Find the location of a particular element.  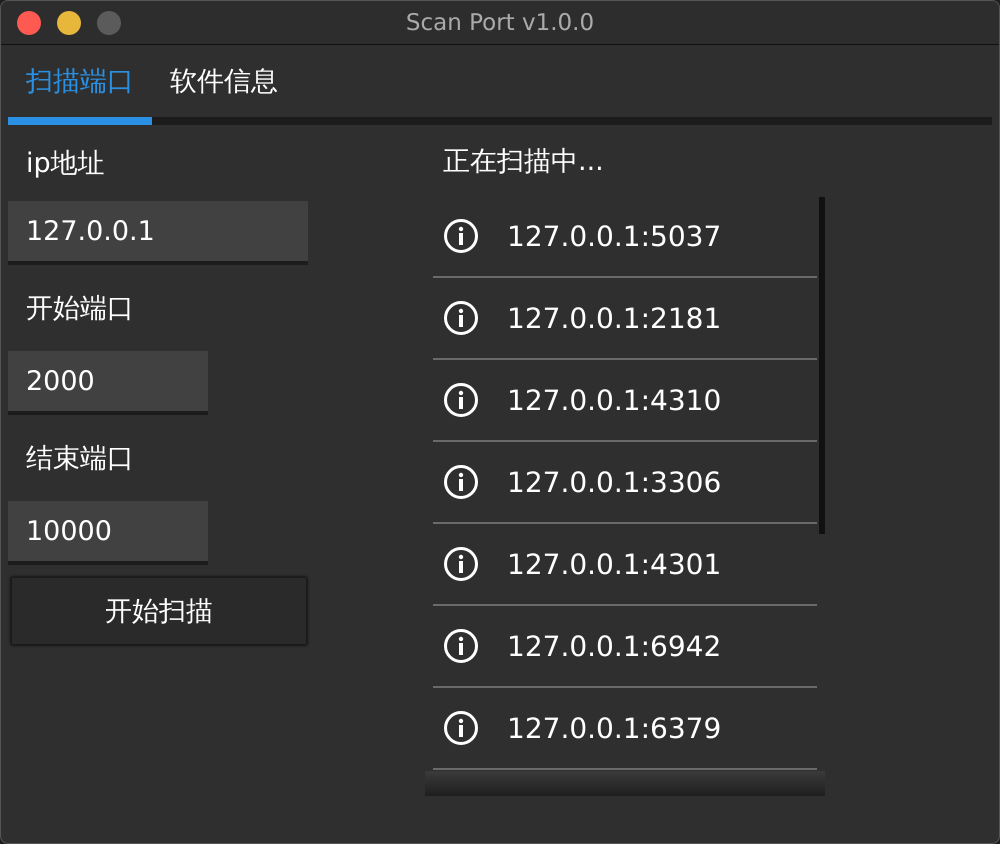

result-address: 127.0.0.1:4301 is located at coordinates (614, 564).